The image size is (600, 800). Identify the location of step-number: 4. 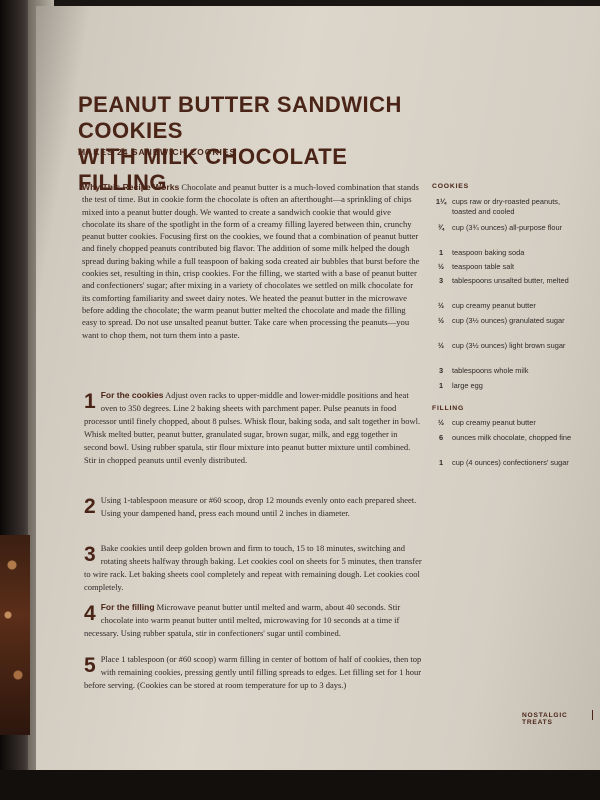
(90, 613).